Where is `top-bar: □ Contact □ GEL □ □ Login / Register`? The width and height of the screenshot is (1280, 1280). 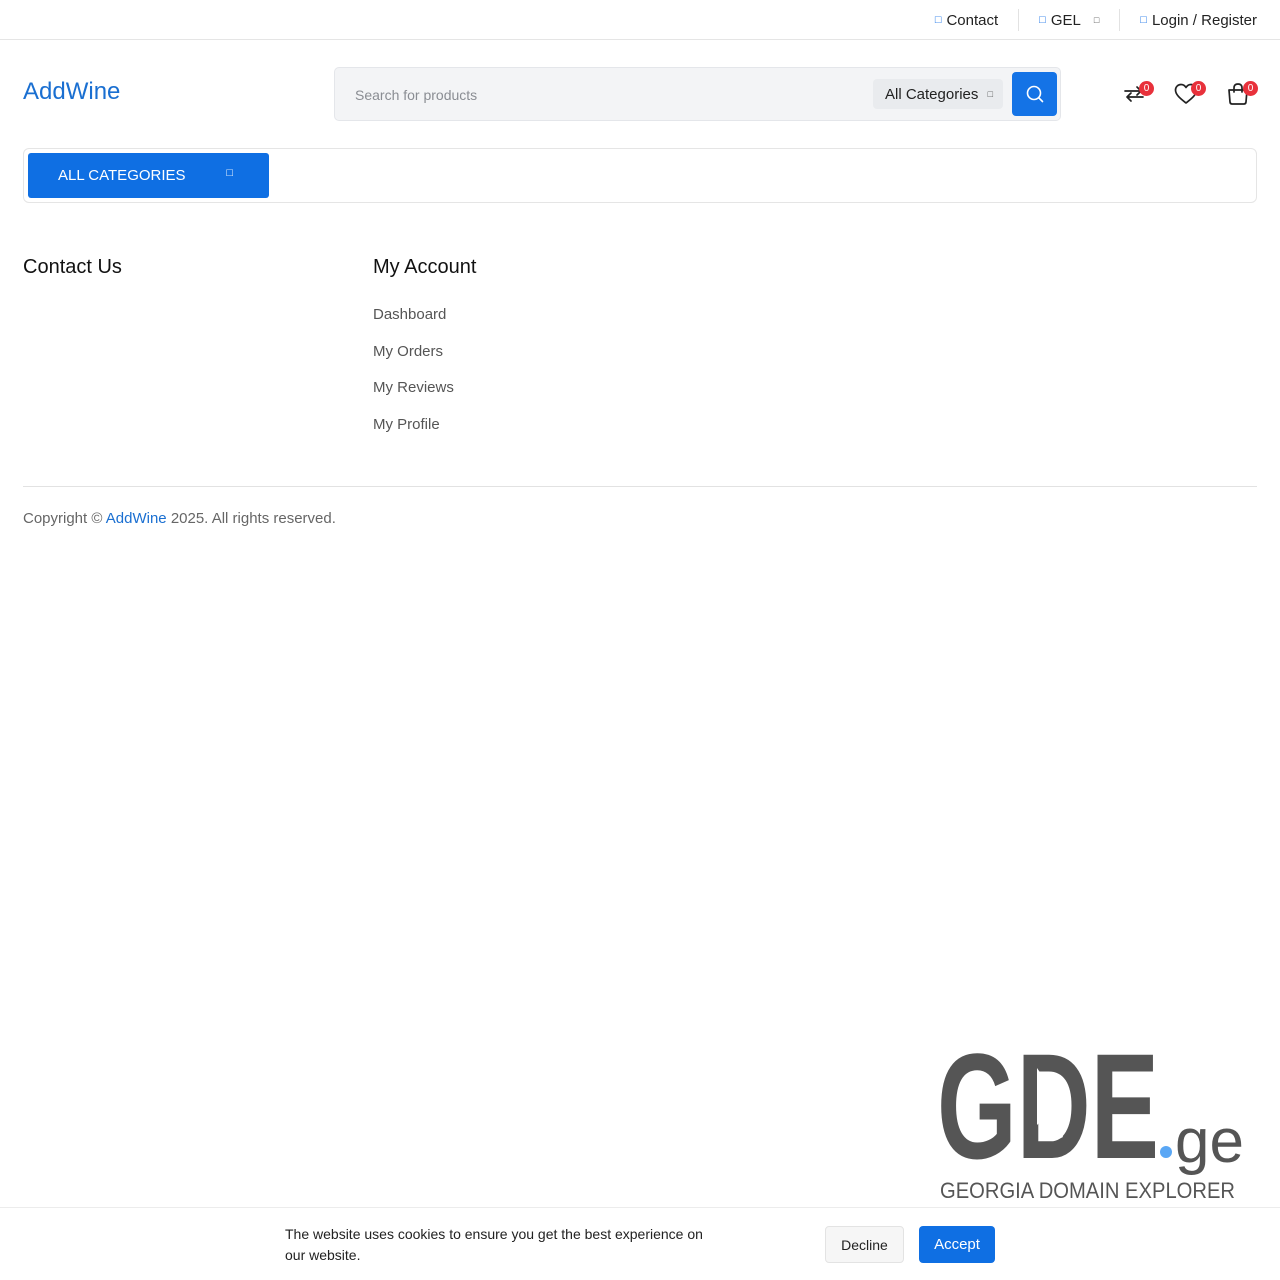
top-bar: □ Contact □ GEL □ □ Login / Register is located at coordinates (640, 20).